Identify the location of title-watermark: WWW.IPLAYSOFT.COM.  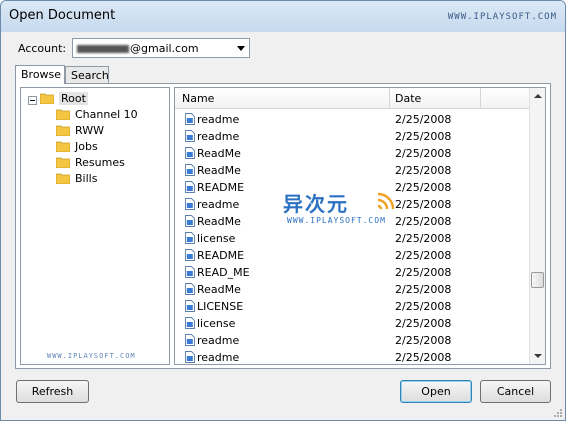
(502, 17).